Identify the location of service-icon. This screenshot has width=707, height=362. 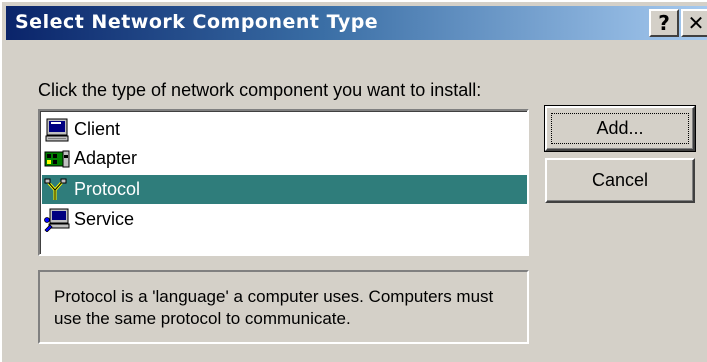
(57, 220).